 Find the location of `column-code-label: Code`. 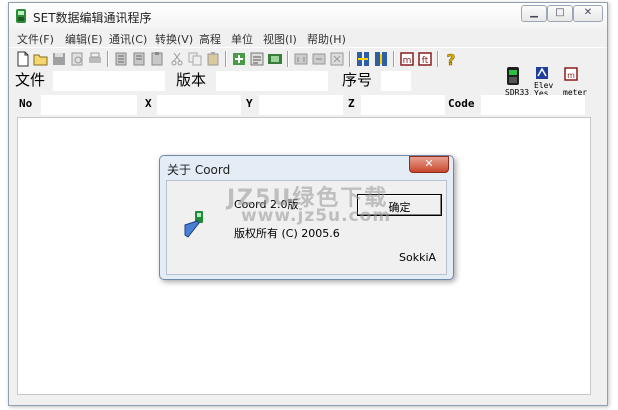

column-code-label: Code is located at coordinates (461, 103).